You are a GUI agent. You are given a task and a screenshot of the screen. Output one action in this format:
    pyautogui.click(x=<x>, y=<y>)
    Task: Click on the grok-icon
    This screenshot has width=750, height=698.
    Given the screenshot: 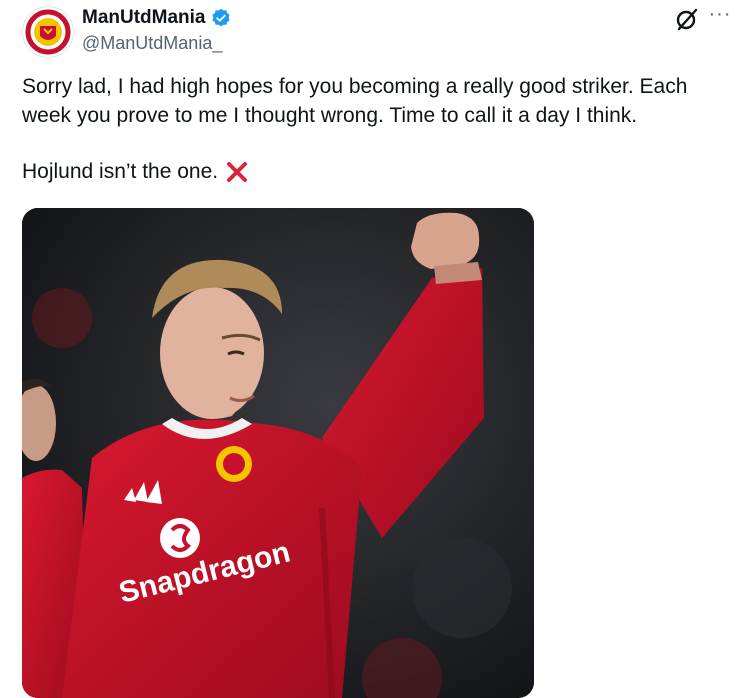 What is the action you would take?
    pyautogui.click(x=687, y=19)
    